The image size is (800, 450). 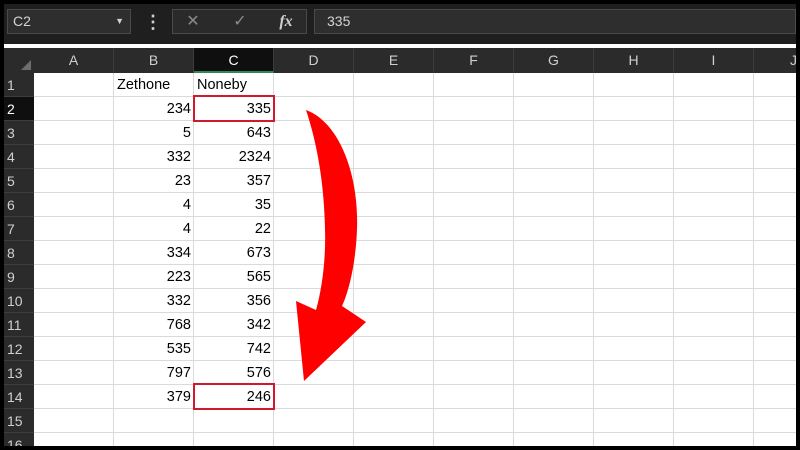 I want to click on cell-c3: 643, so click(x=234, y=133).